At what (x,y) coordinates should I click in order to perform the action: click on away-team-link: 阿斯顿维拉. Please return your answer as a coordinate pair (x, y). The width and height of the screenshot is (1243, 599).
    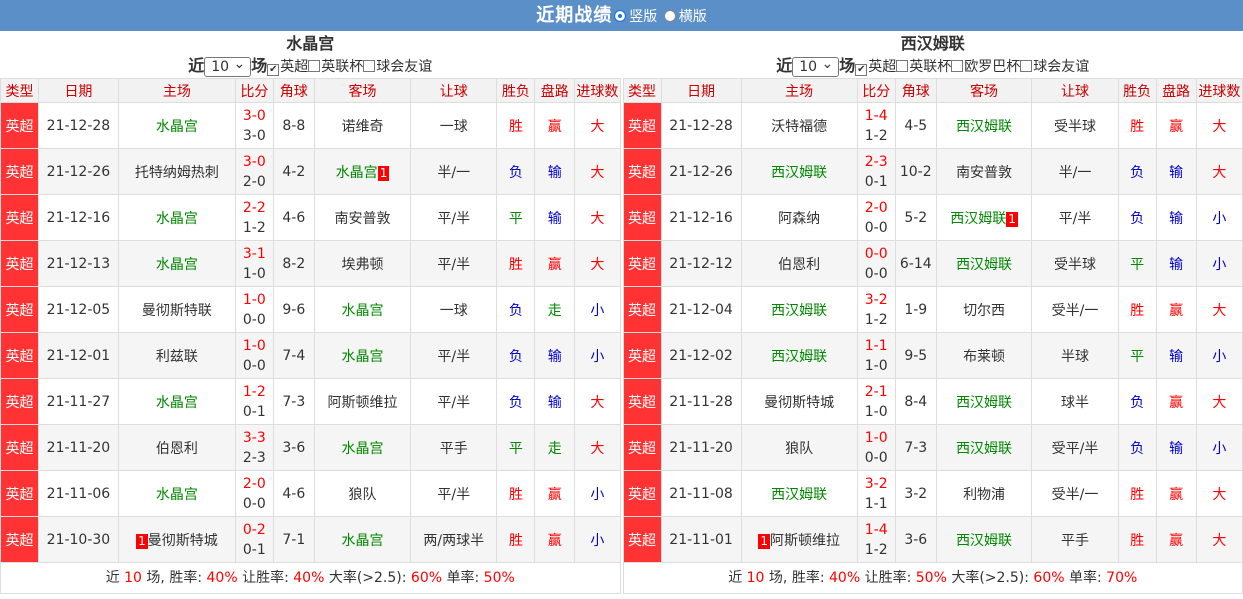
    Looking at the image, I should click on (363, 403).